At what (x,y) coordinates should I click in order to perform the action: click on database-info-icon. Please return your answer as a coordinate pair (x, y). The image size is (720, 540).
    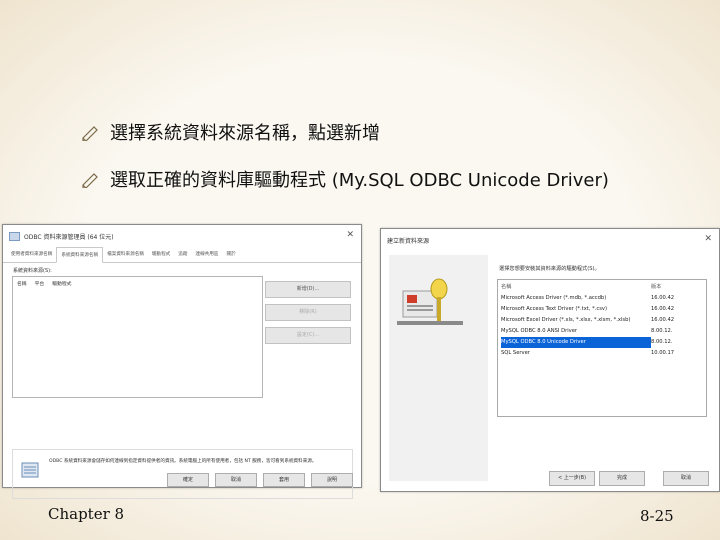
    Looking at the image, I should click on (30, 470).